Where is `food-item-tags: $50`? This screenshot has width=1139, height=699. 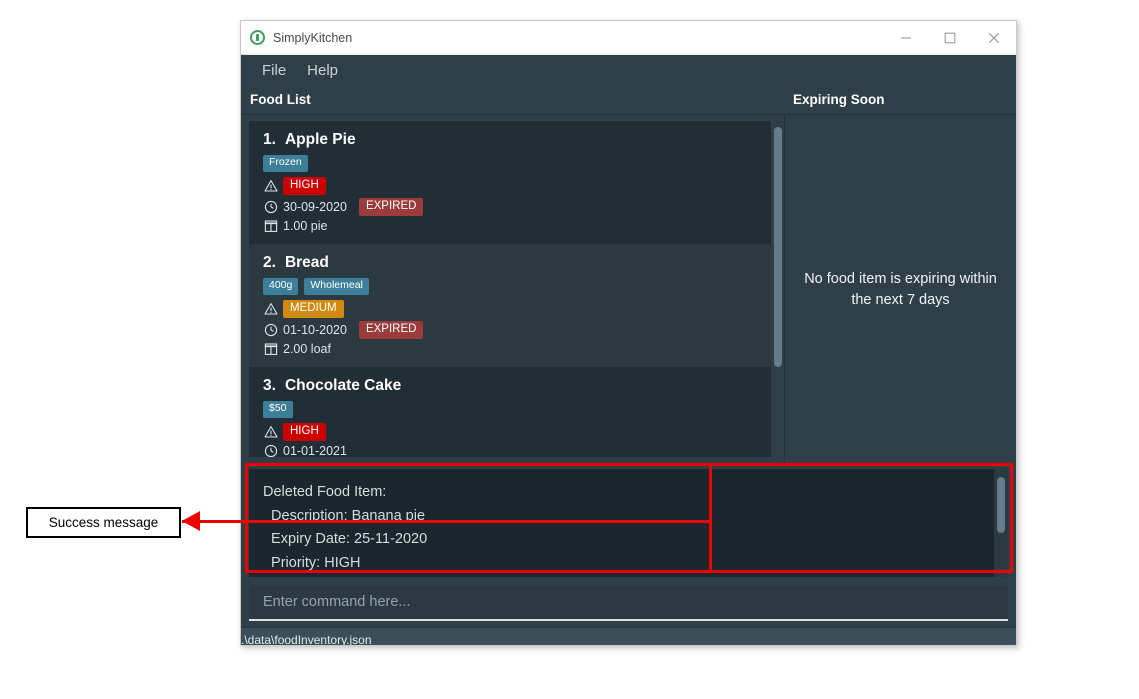
food-item-tags: $50 is located at coordinates (510, 409).